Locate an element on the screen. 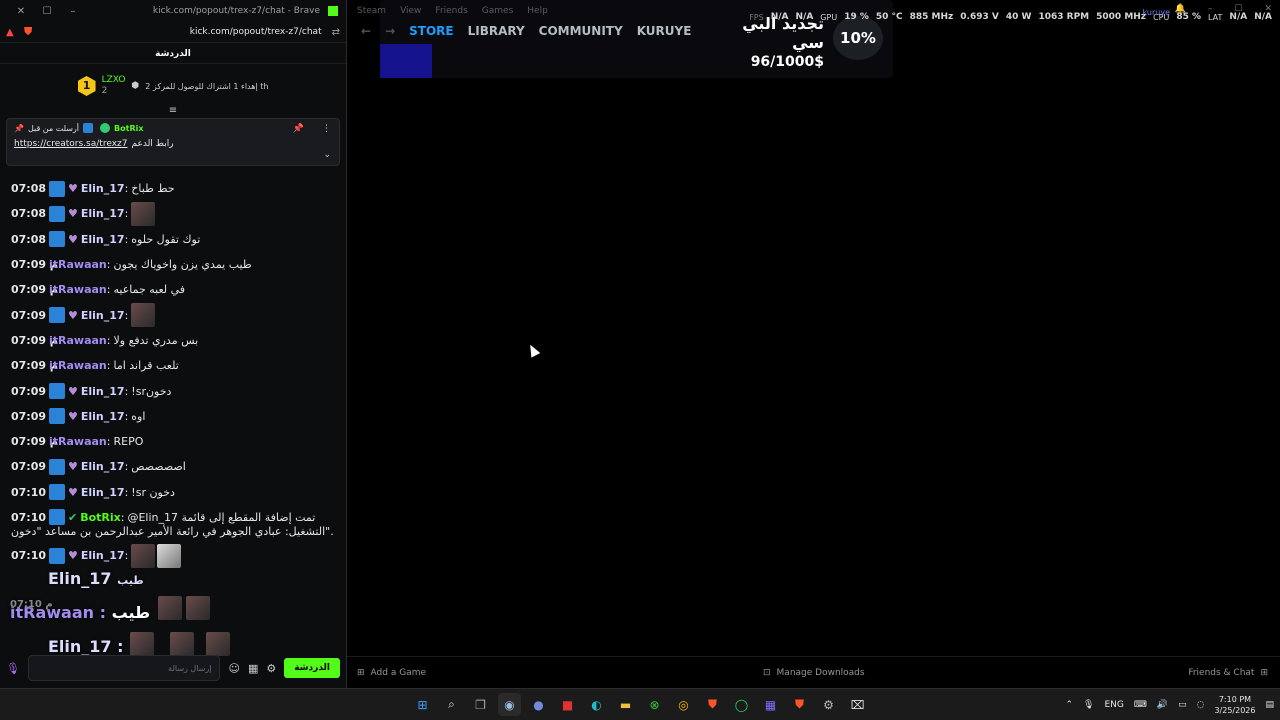  close-icon: ✕ is located at coordinates (21, 11).